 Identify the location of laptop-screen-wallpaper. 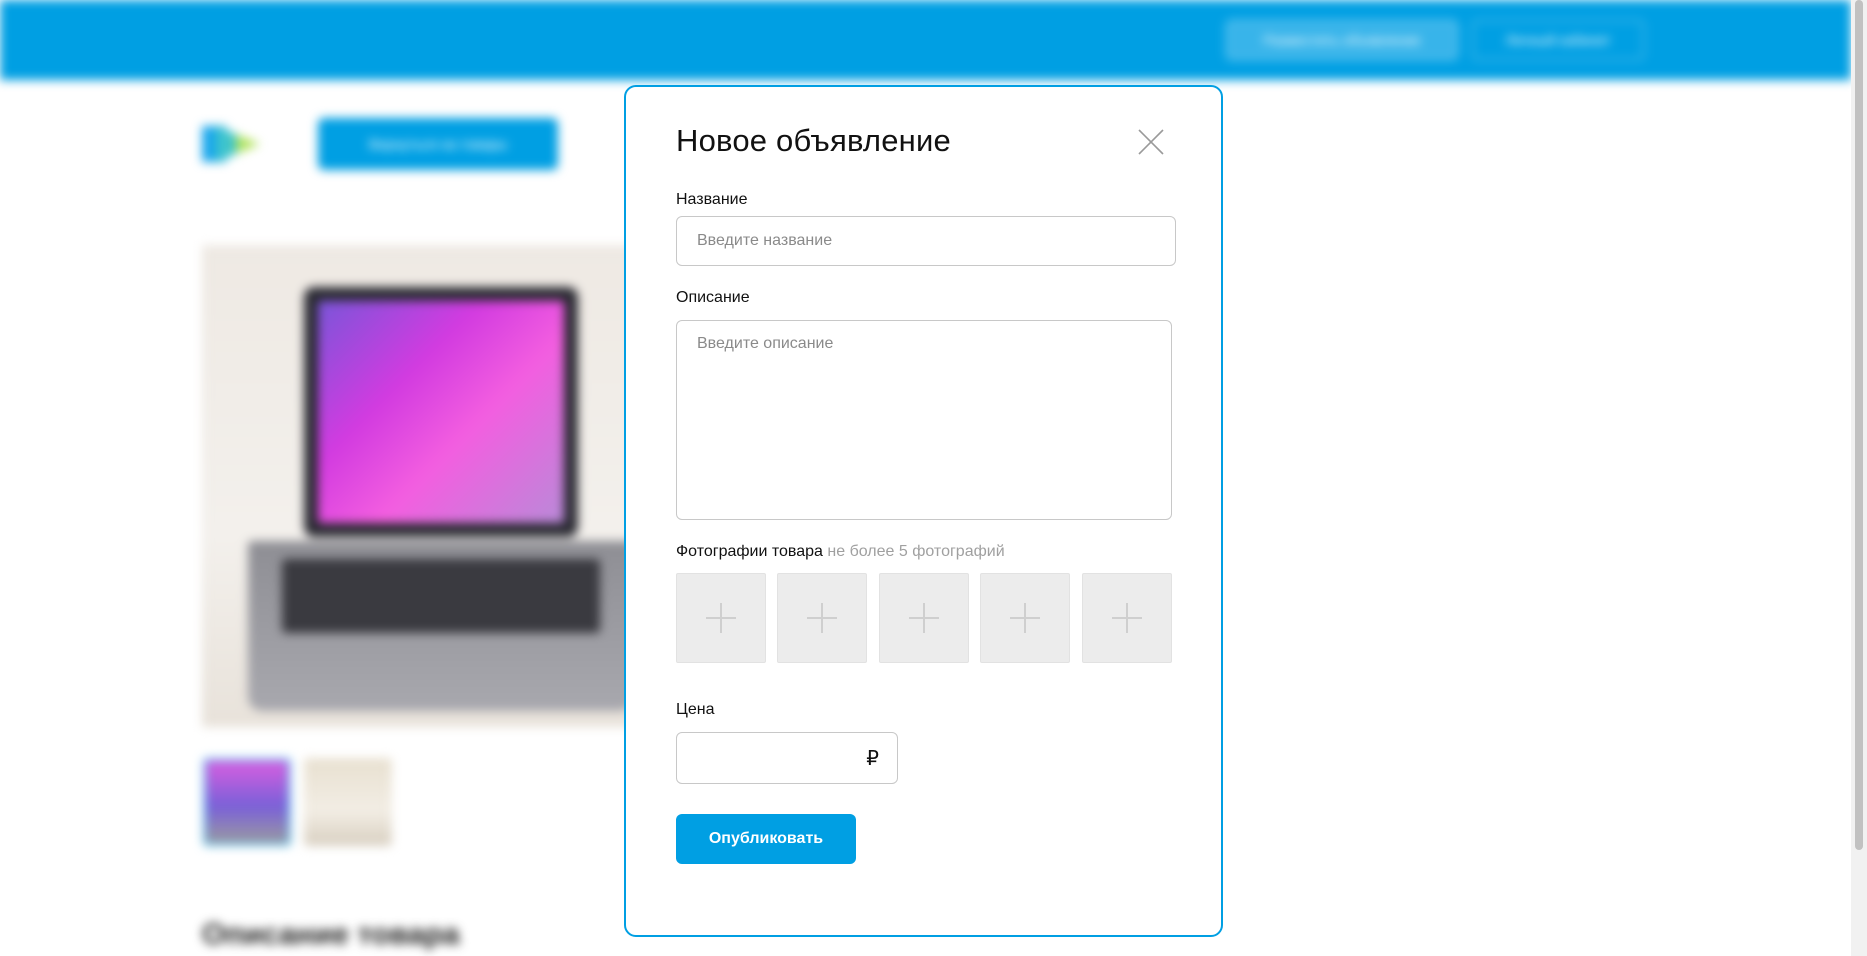
(441, 412).